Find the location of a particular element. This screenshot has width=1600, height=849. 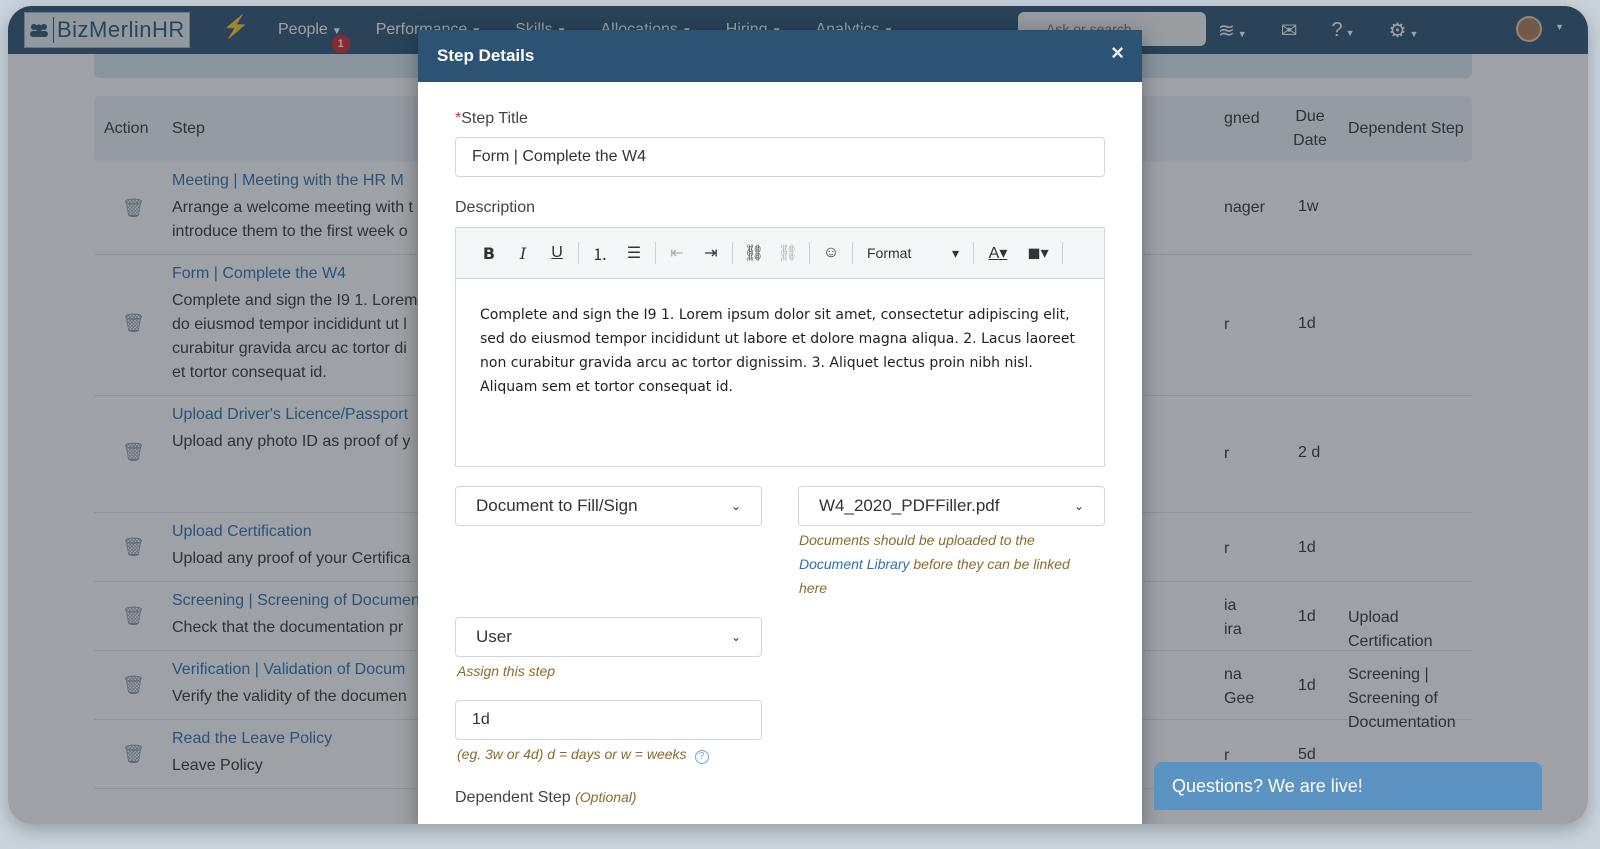

optional-marker: (Optional) is located at coordinates (606, 797).